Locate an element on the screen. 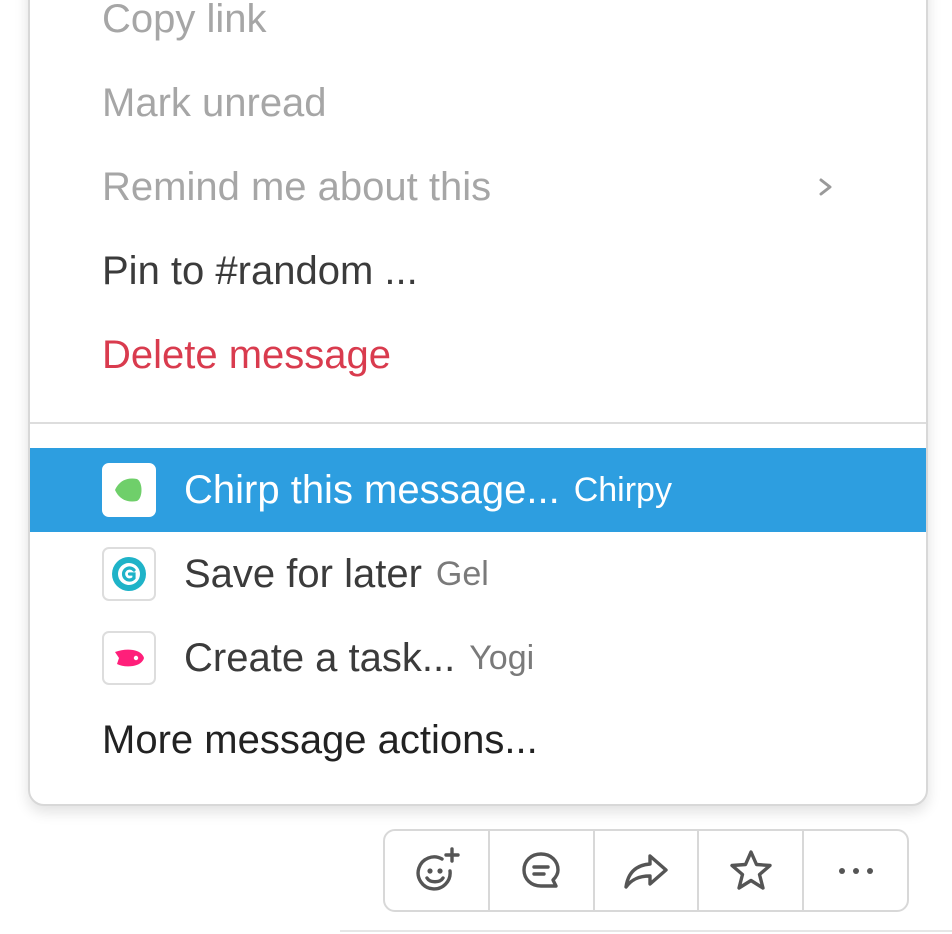  menu-item-delete-message: Delete message is located at coordinates (478, 355).